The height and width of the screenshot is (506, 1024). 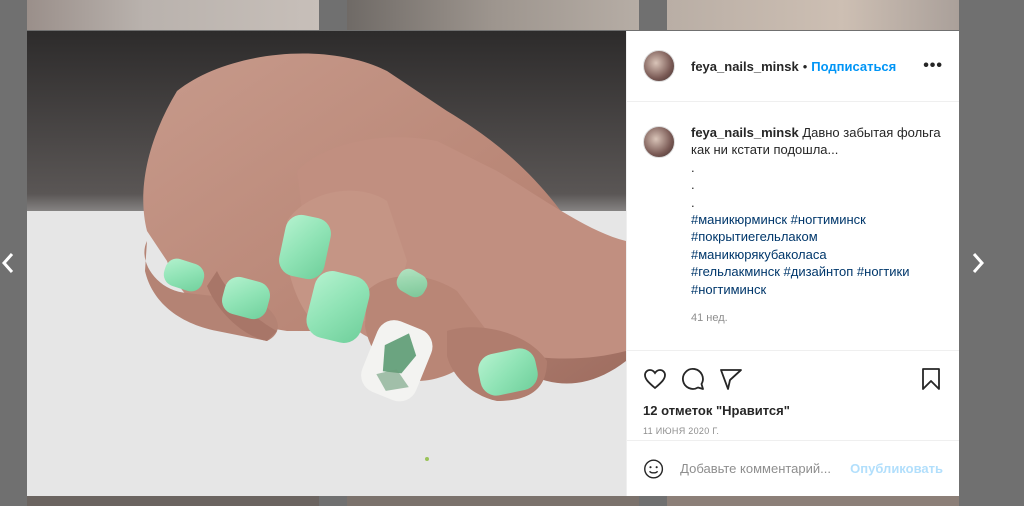 What do you see at coordinates (816, 219) in the screenshot?
I see `hashtag-line: #маникюрминск #ногтиминск` at bounding box center [816, 219].